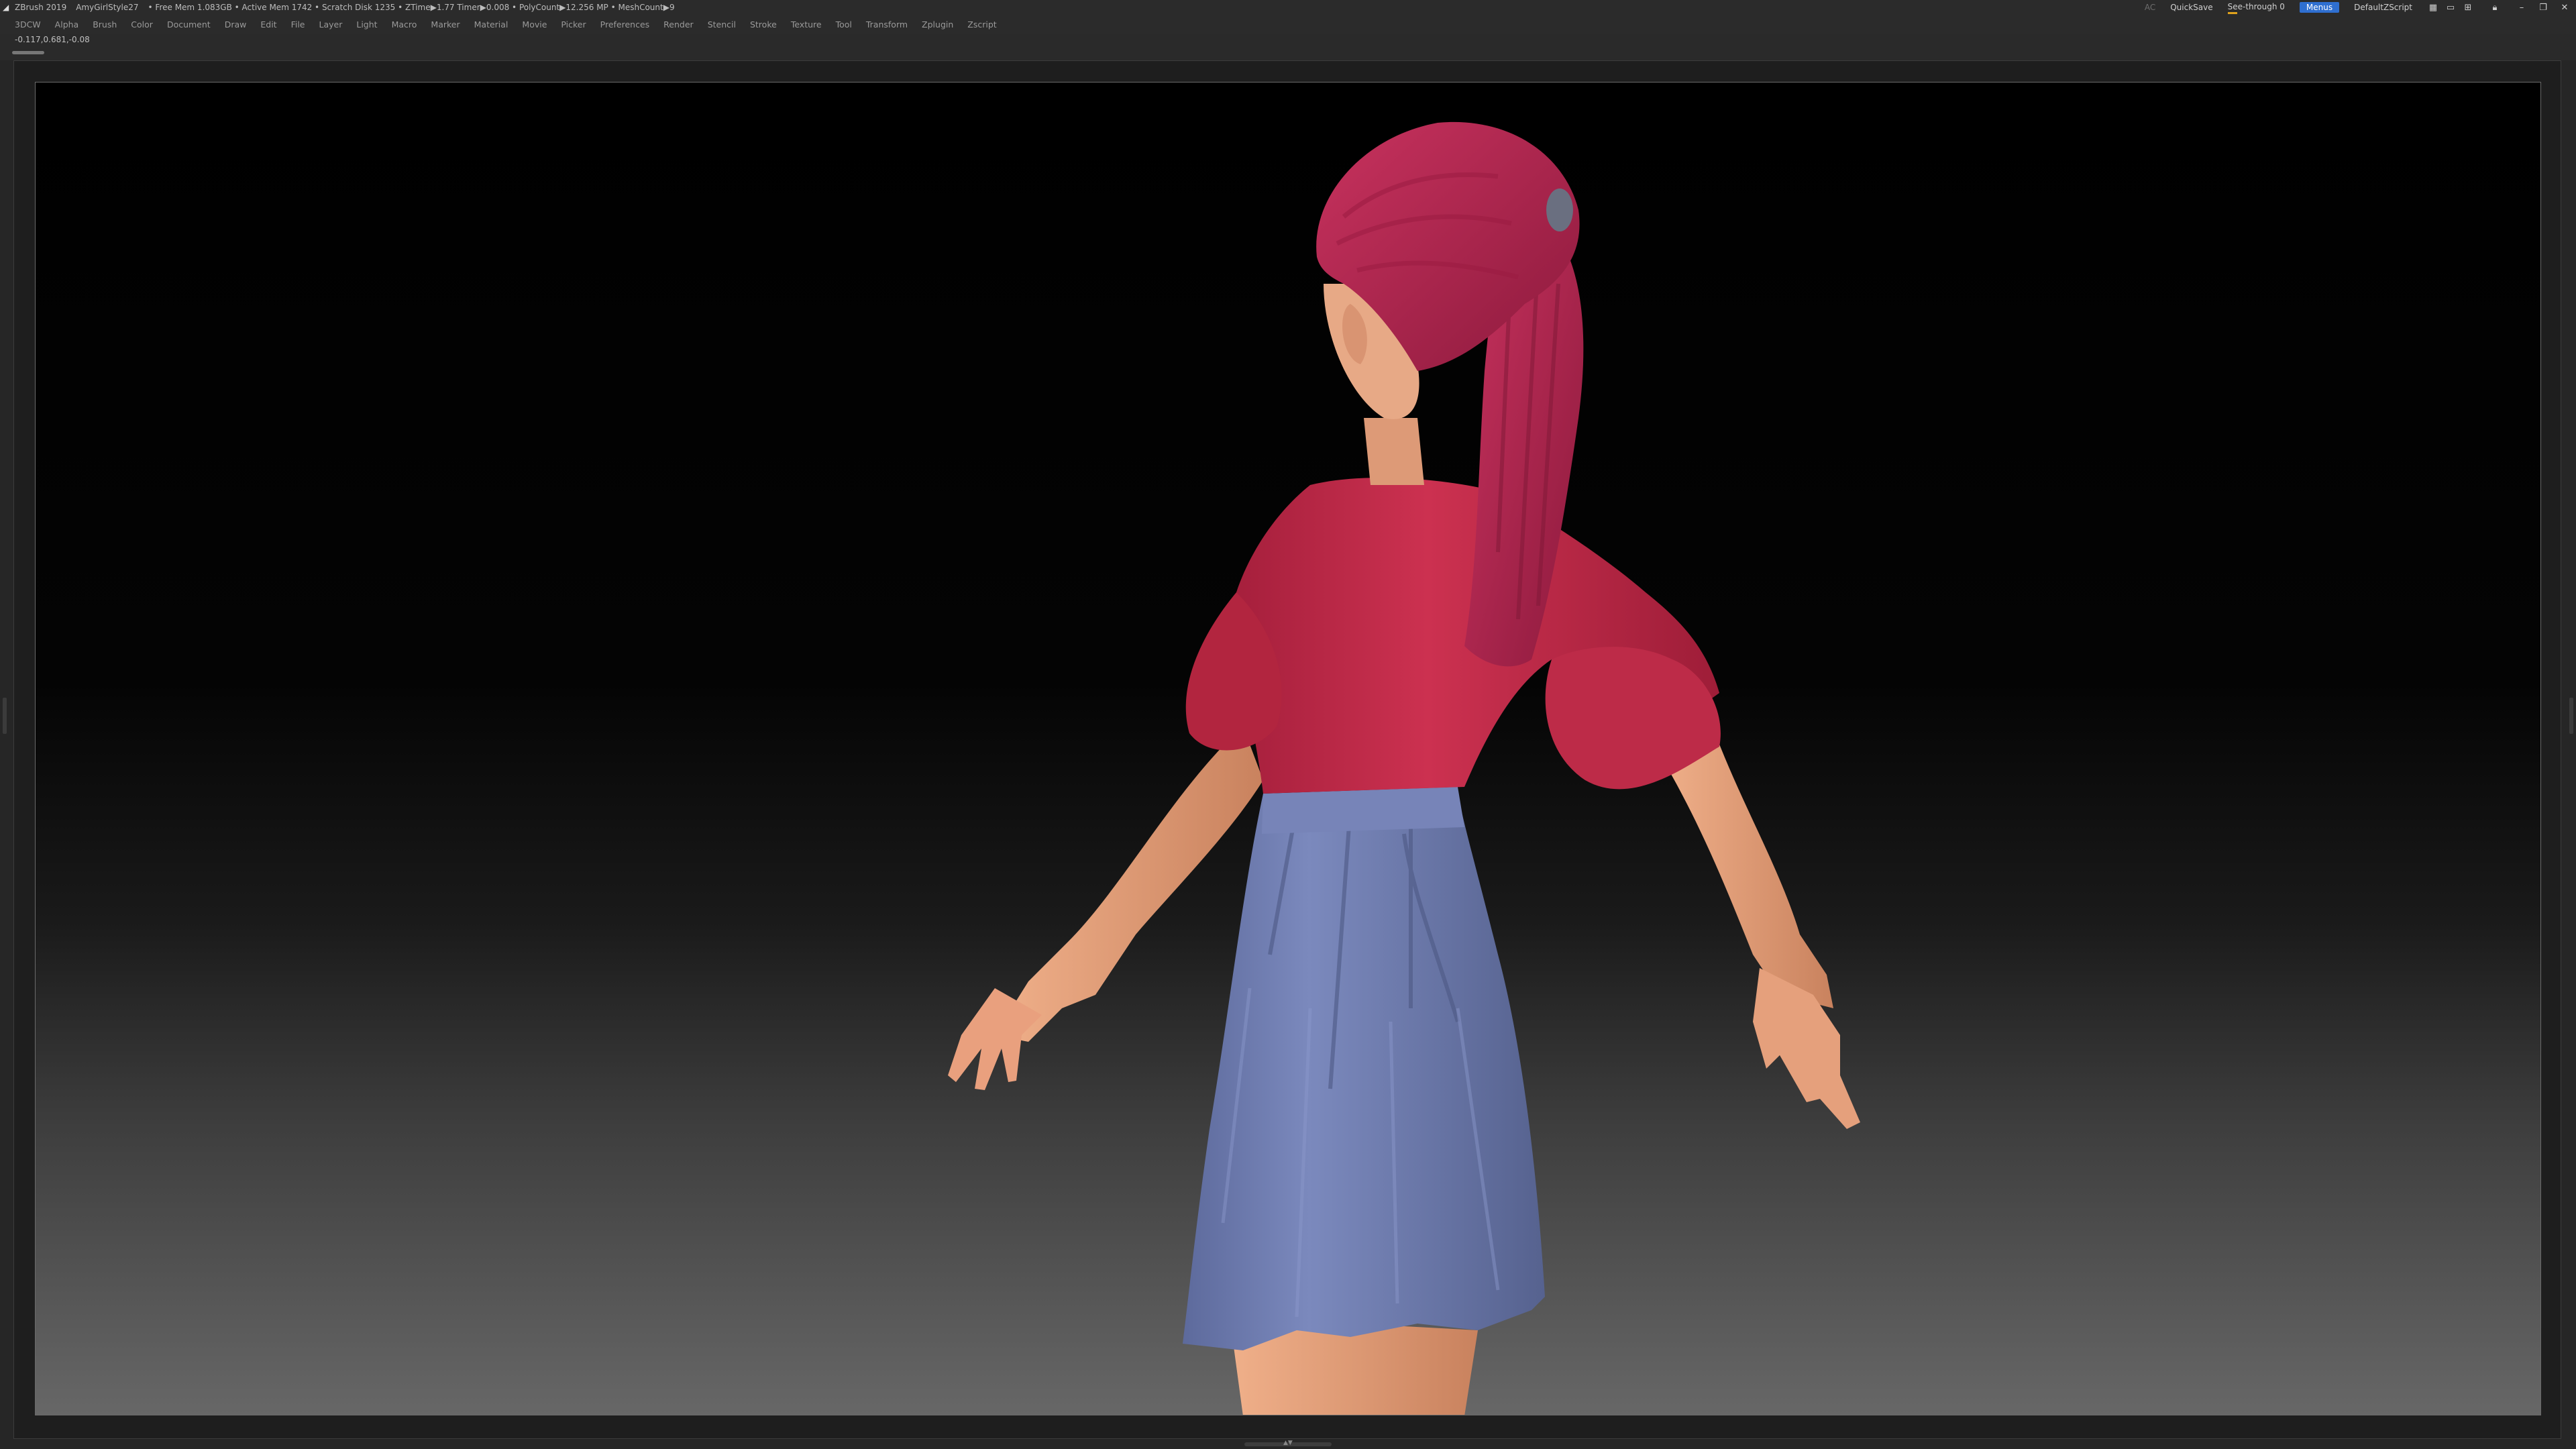  I want to click on left-arm, so click(1129, 884).